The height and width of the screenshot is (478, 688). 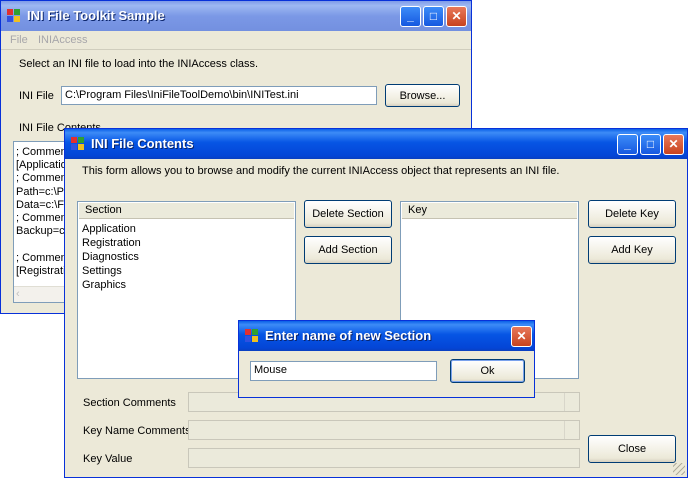 What do you see at coordinates (104, 285) in the screenshot?
I see `section-item: Graphics` at bounding box center [104, 285].